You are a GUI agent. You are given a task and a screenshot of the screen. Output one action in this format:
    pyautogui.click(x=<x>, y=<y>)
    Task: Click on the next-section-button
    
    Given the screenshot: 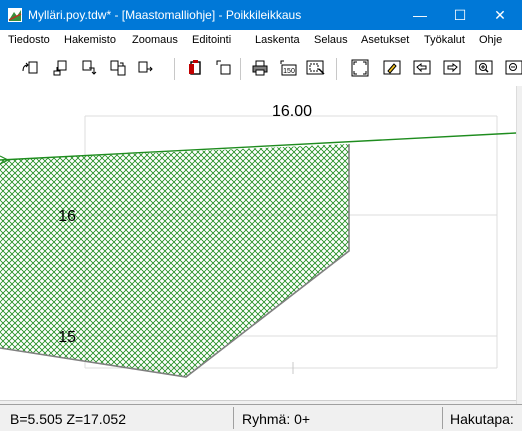 What is the action you would take?
    pyautogui.click(x=146, y=68)
    